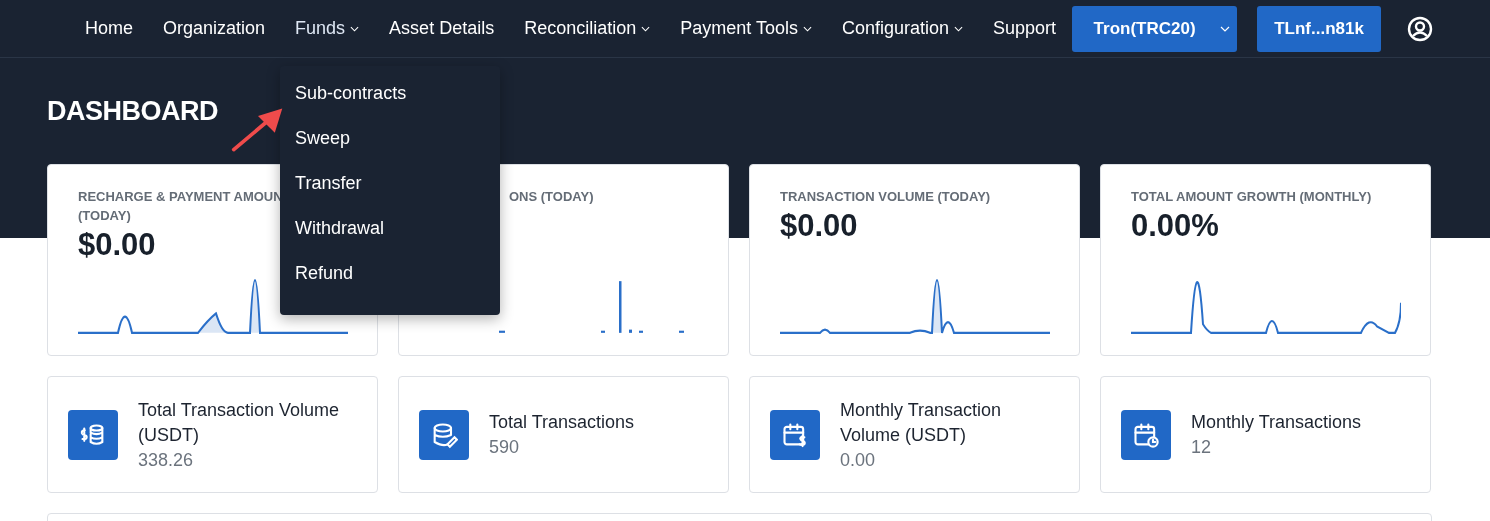  What do you see at coordinates (93, 434) in the screenshot?
I see `coins-icon` at bounding box center [93, 434].